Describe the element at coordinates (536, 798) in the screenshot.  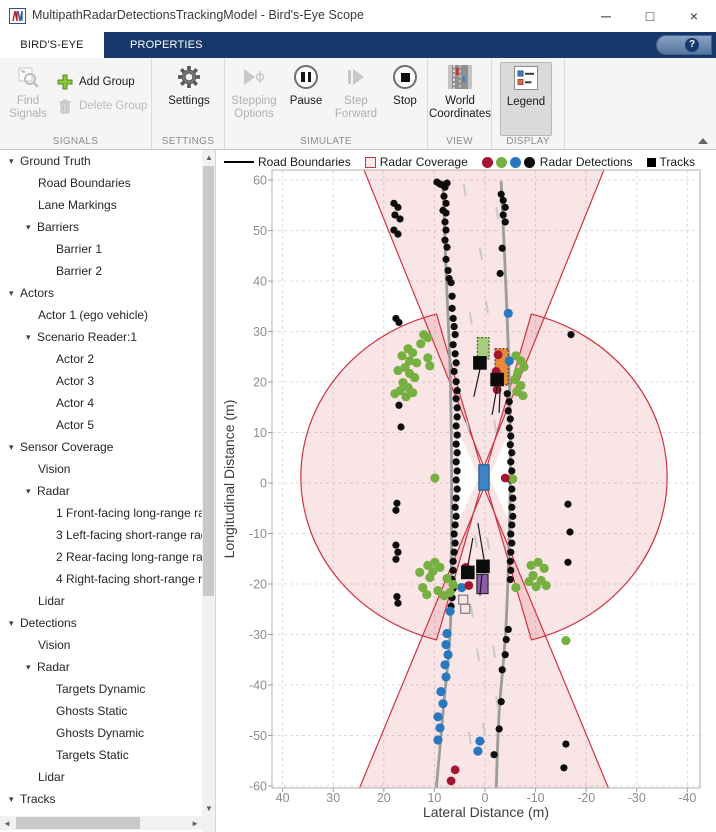
I see `x-tick-label: -10` at that location.